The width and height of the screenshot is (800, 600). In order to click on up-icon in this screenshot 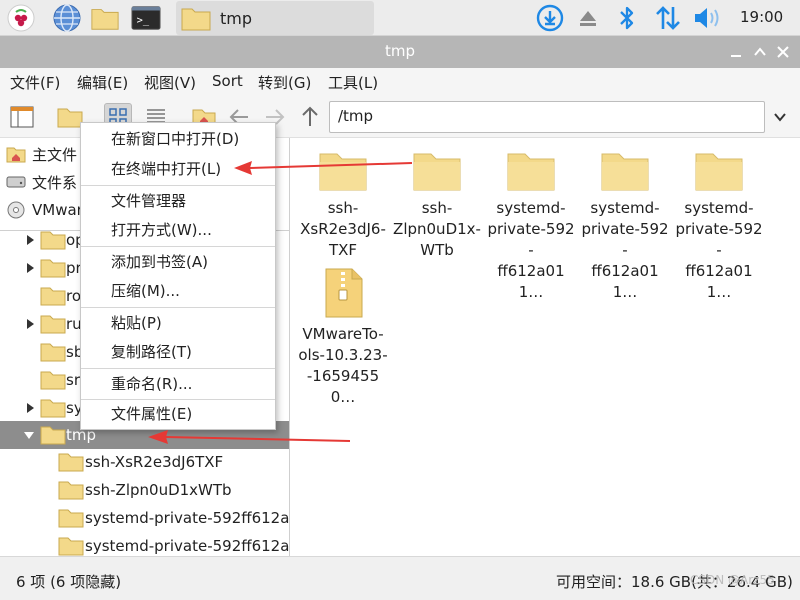, I will do `click(310, 117)`.